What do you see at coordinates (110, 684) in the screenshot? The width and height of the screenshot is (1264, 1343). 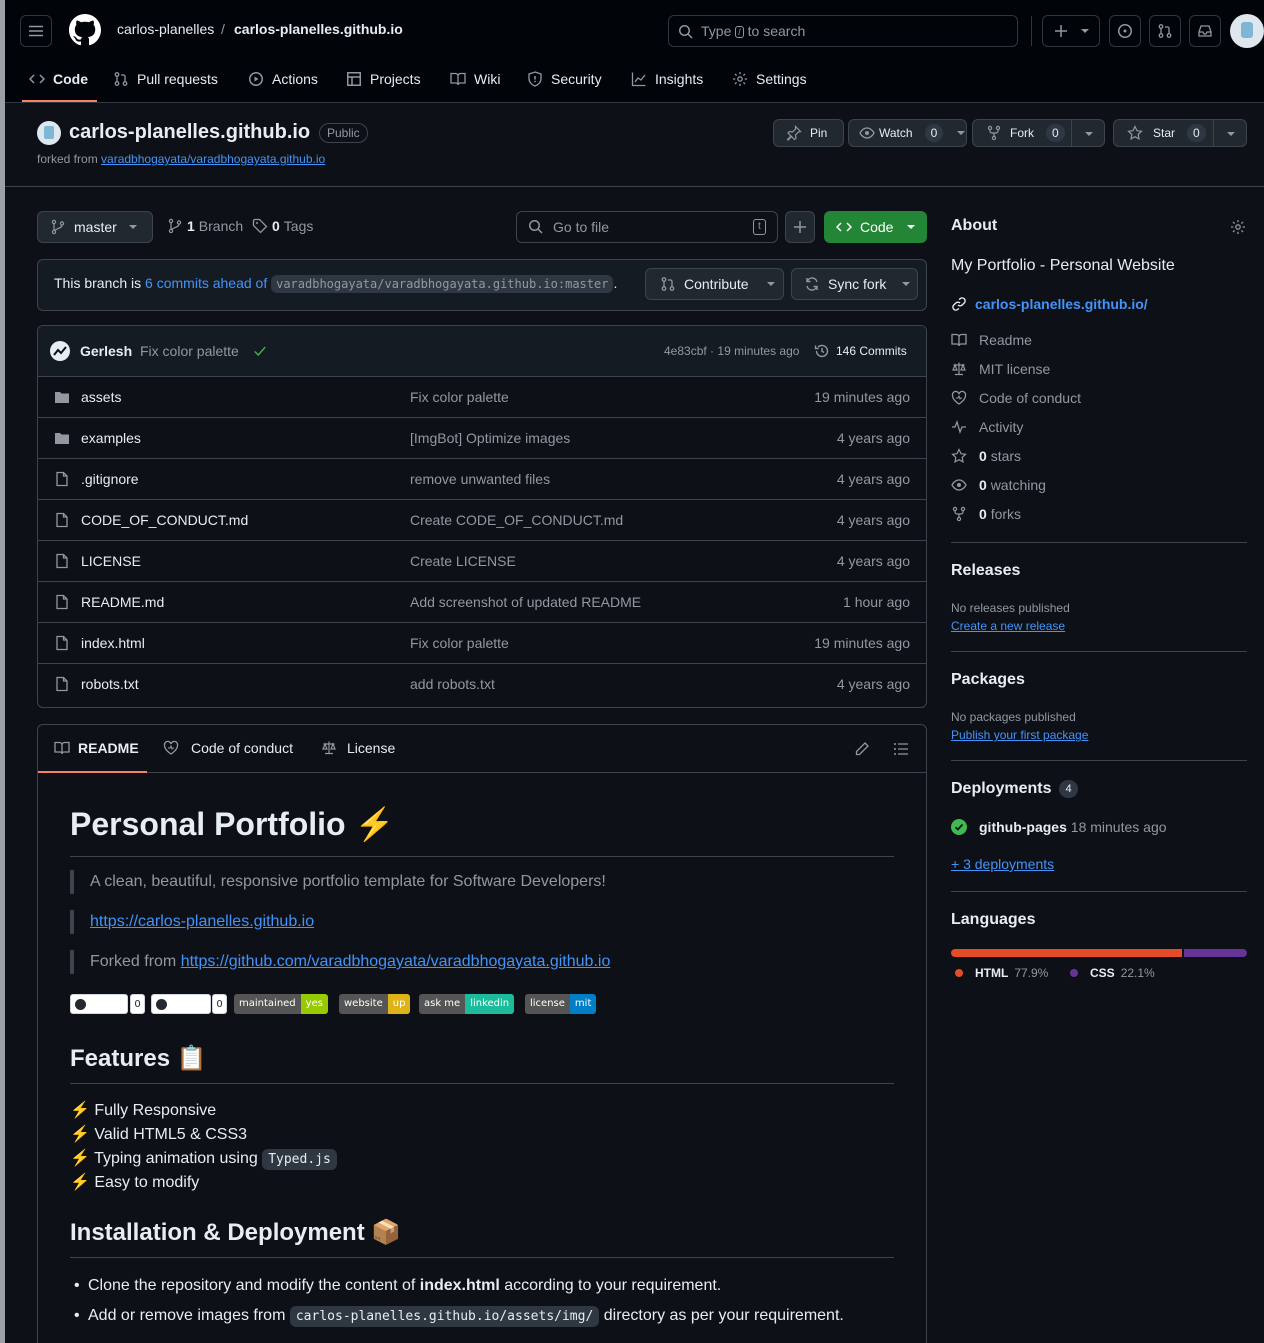 I see `file-name: robots.txt` at bounding box center [110, 684].